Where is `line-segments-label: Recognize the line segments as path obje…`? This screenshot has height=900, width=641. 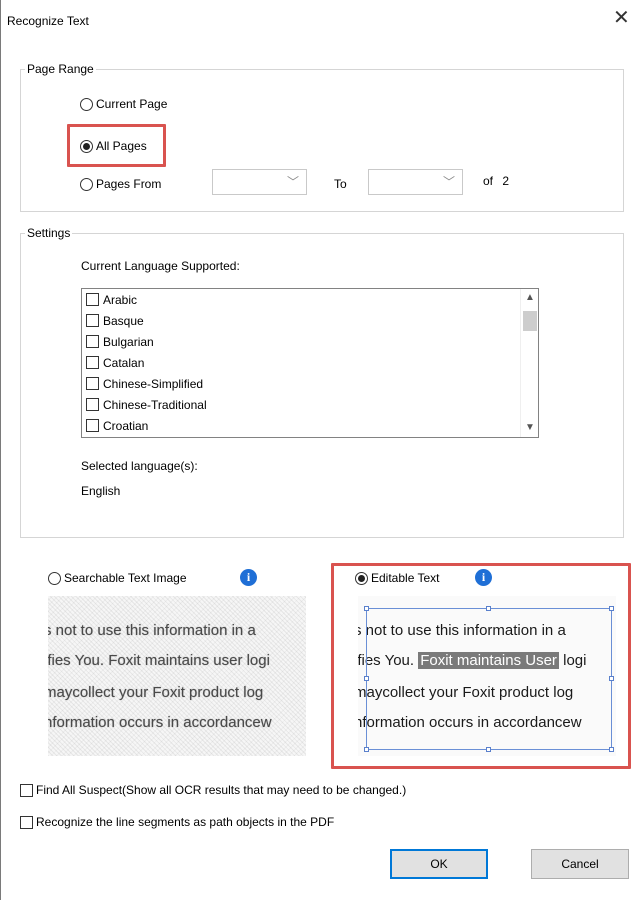 line-segments-label: Recognize the line segments as path obje… is located at coordinates (185, 822).